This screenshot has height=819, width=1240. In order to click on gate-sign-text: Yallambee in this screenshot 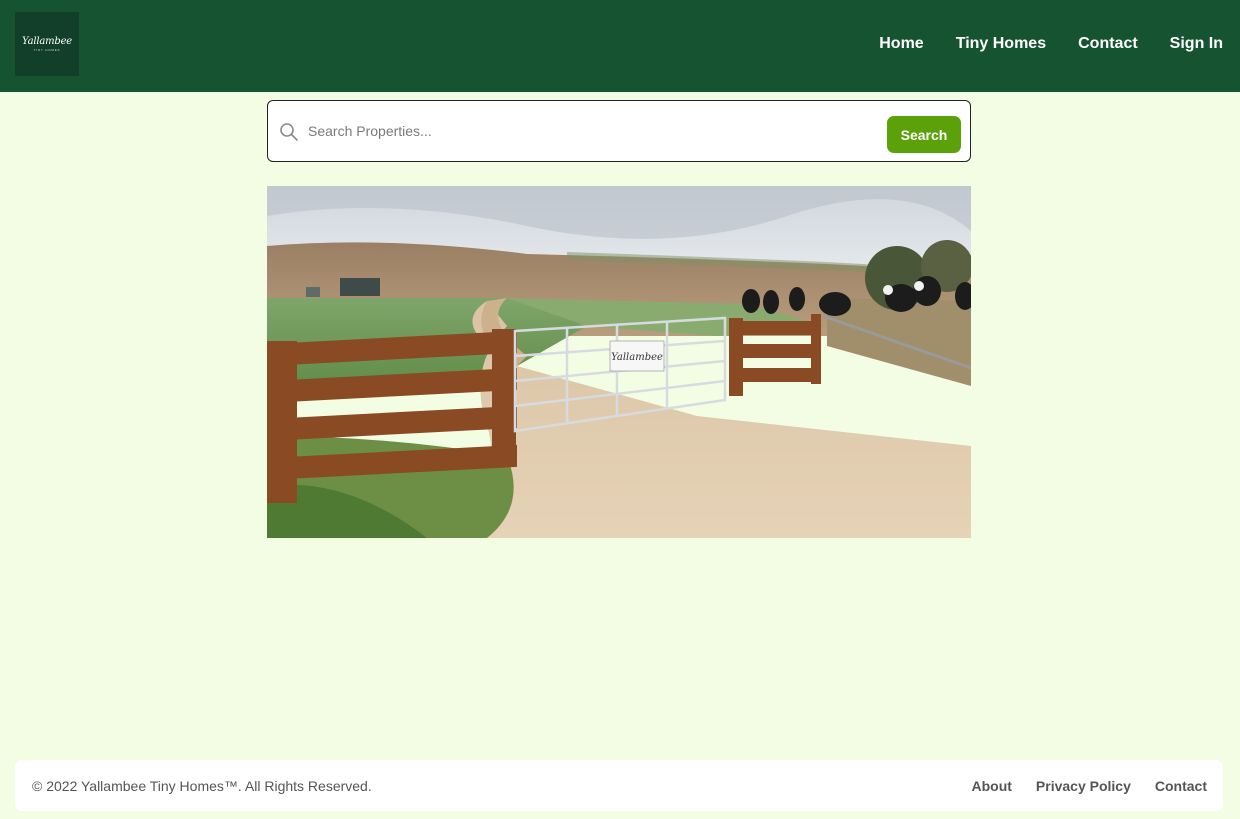, I will do `click(637, 357)`.